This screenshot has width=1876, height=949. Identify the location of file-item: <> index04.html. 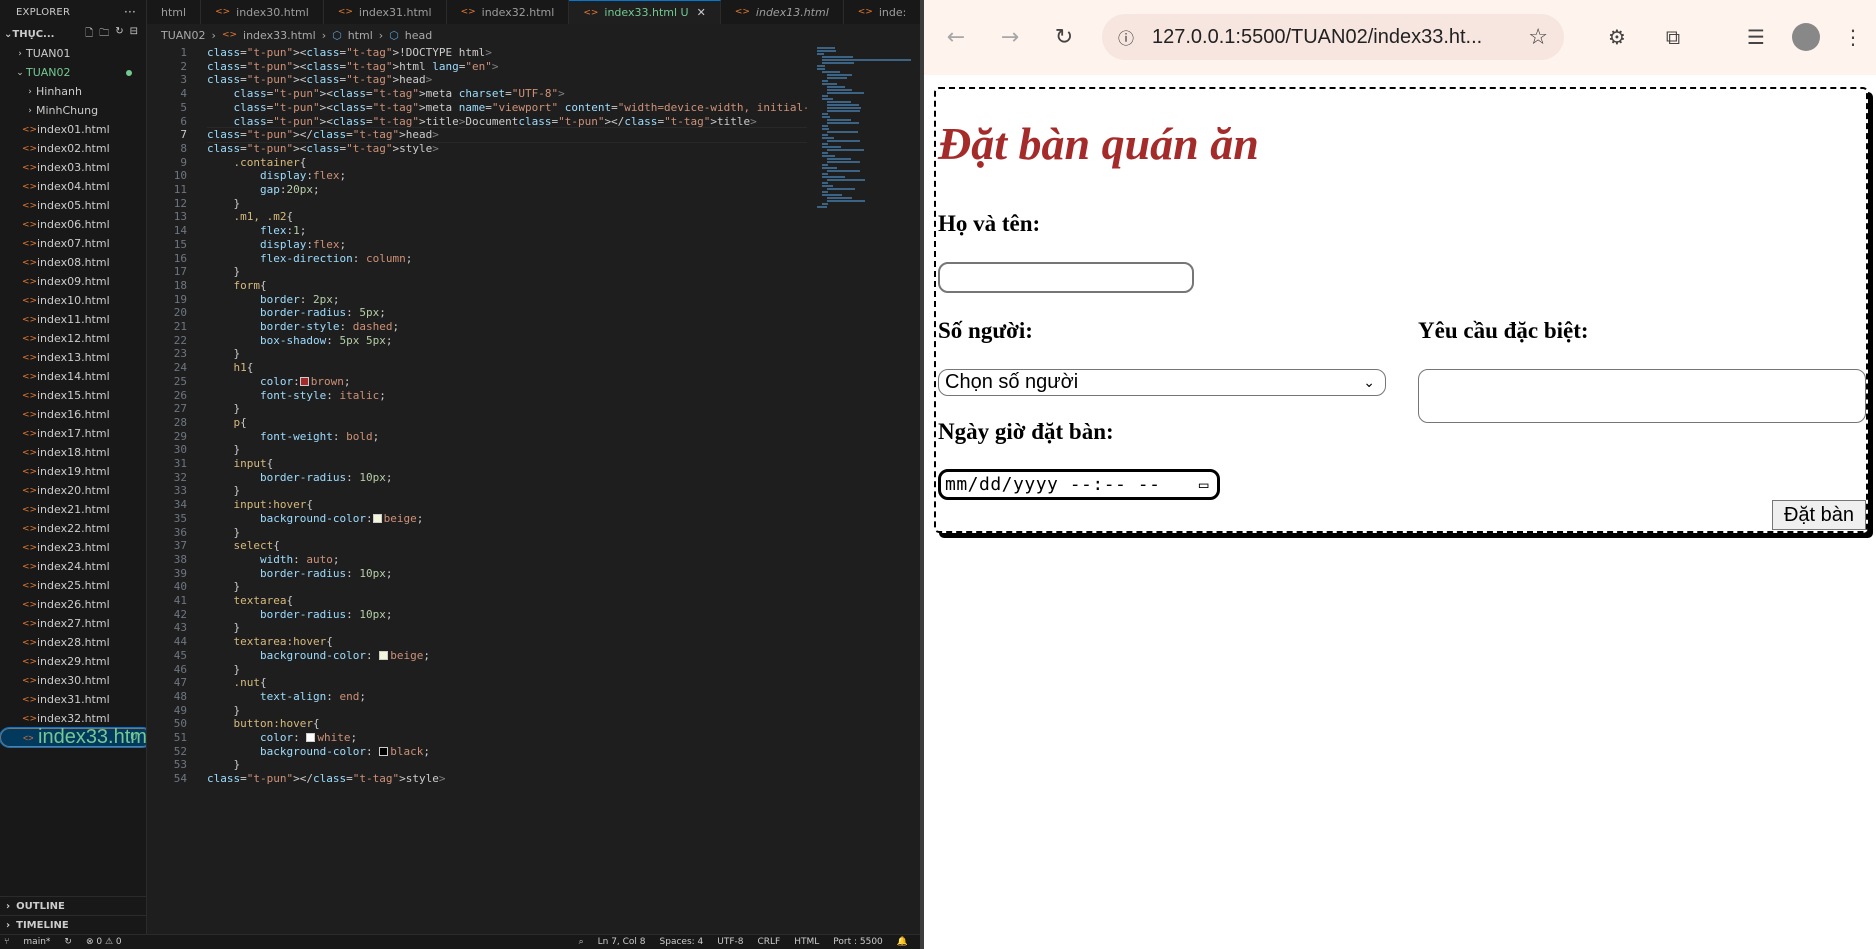
(73, 186).